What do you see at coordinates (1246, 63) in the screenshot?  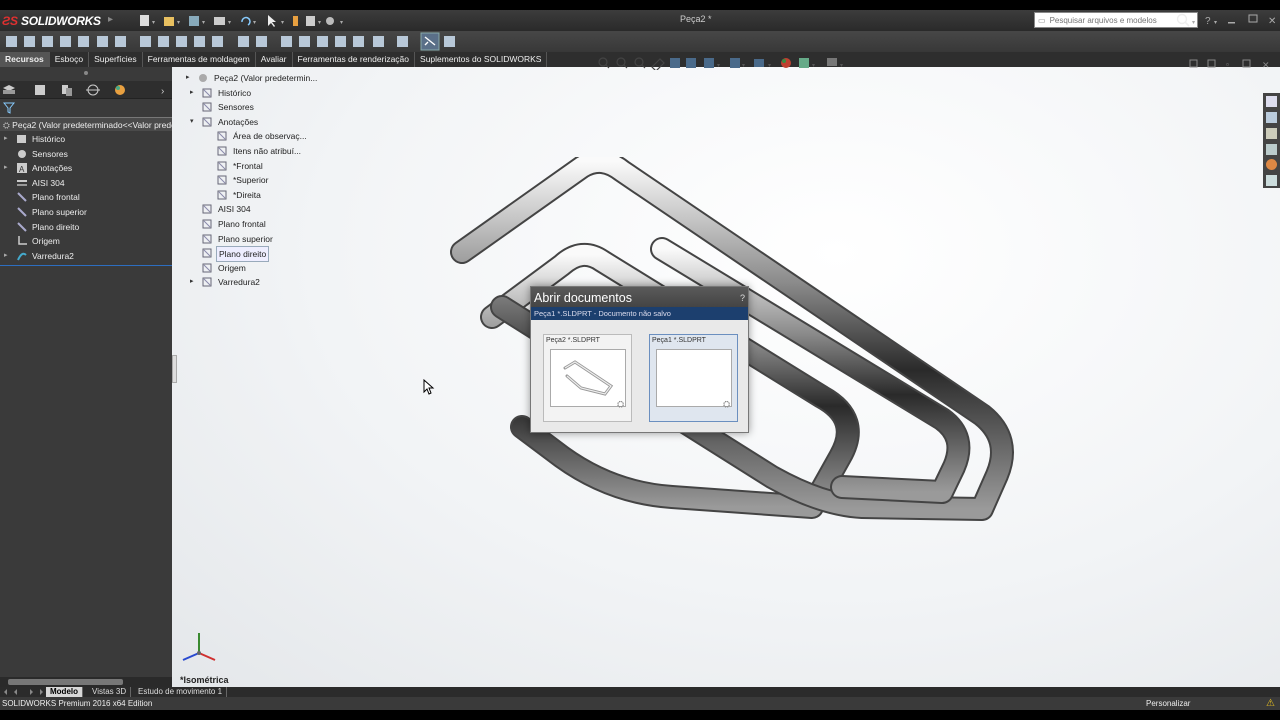 I see `maximize-view-icon` at bounding box center [1246, 63].